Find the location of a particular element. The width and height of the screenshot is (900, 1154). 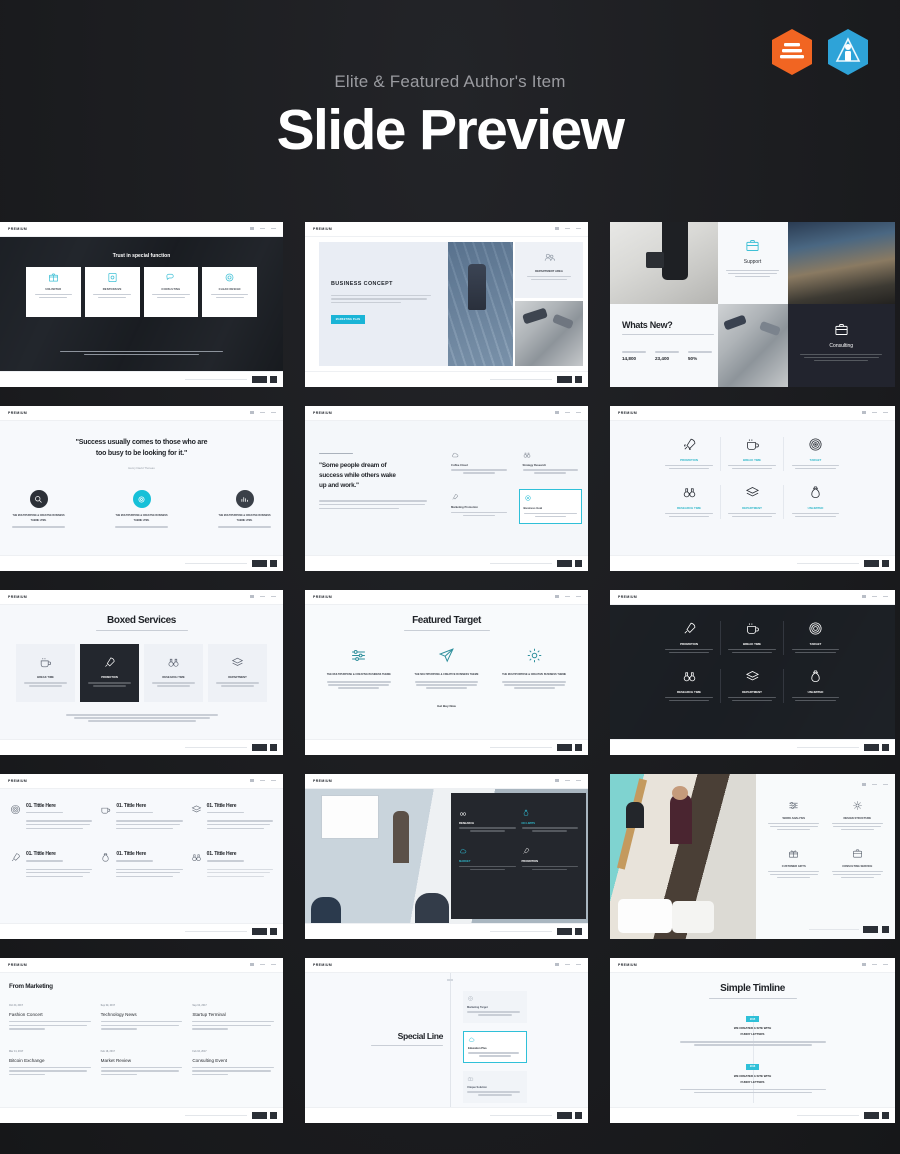

feature-item: CUSTOMER GIFTS is located at coordinates (794, 864).